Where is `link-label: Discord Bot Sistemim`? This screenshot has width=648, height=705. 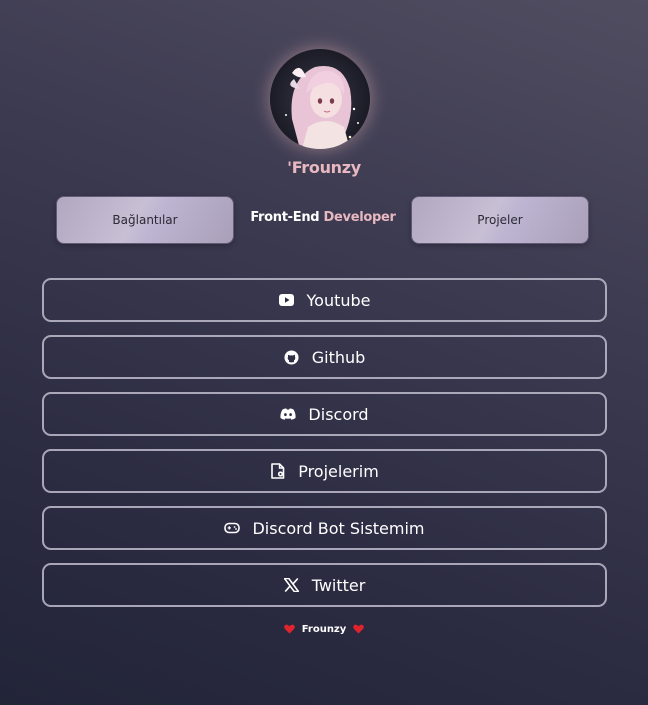
link-label: Discord Bot Sistemim is located at coordinates (338, 528).